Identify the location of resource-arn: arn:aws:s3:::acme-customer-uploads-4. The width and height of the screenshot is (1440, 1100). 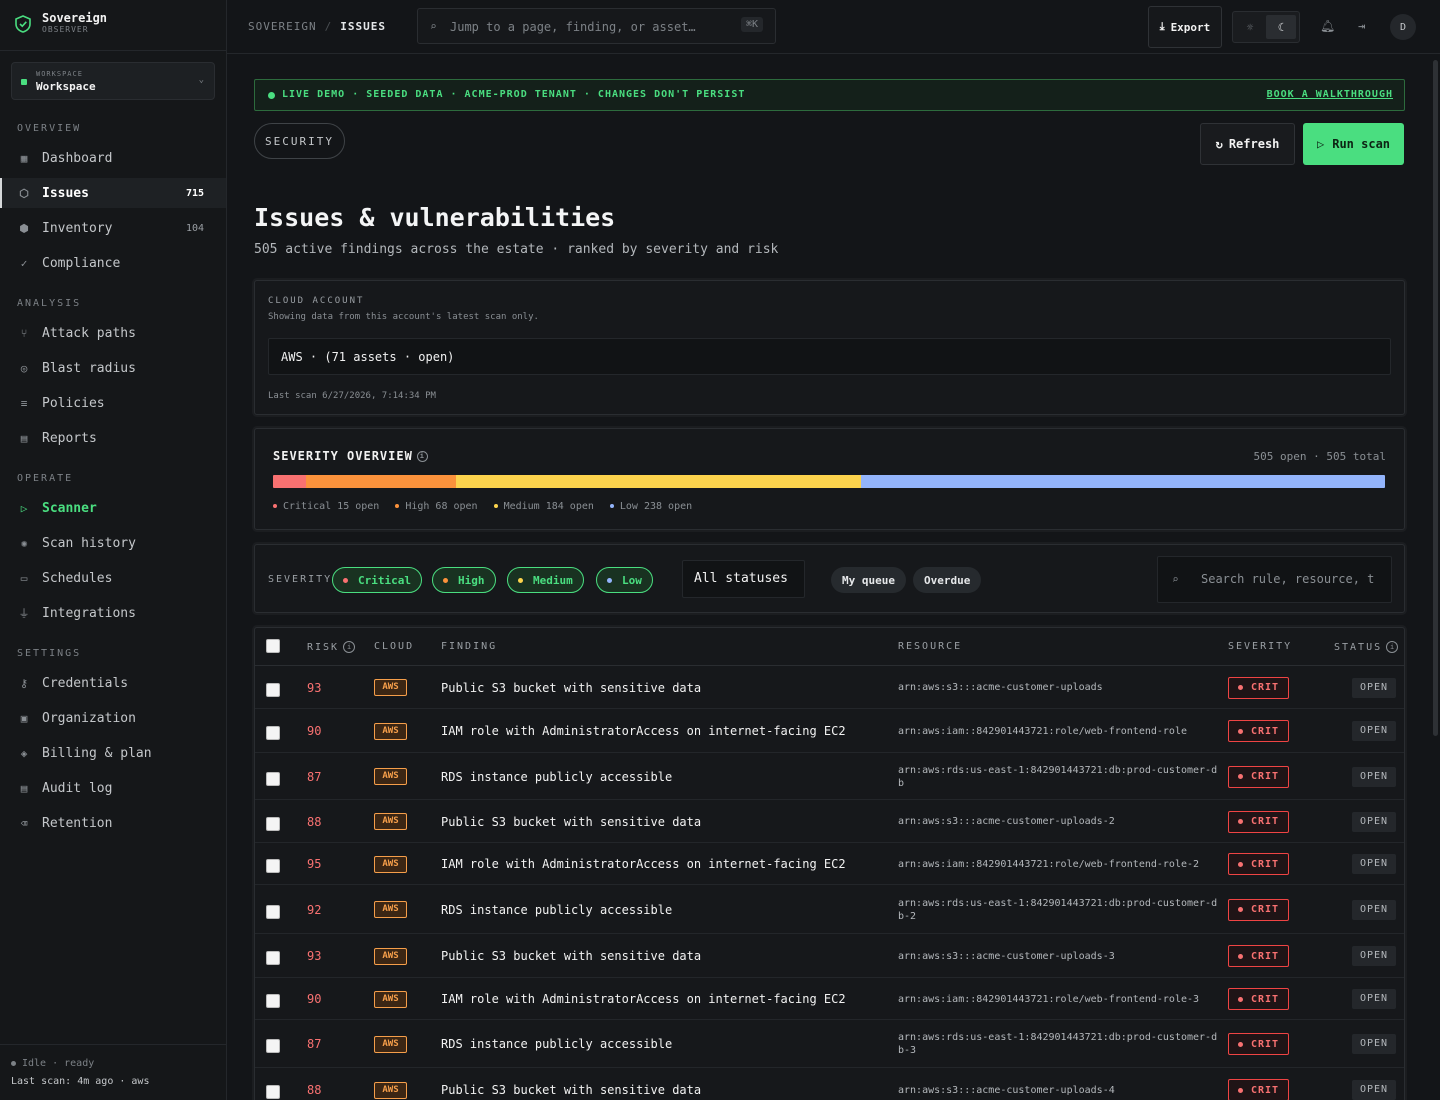
(1059, 1090).